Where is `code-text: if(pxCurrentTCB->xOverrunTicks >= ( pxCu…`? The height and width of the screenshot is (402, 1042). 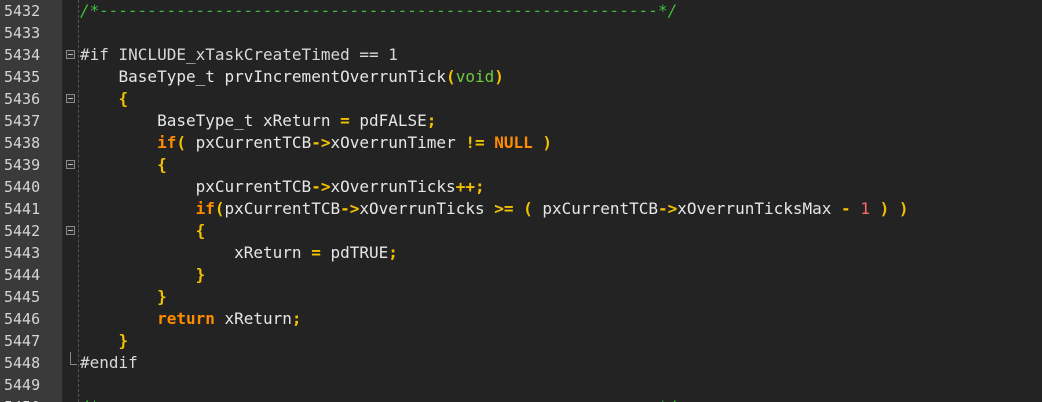
code-text: if(pxCurrentTCB->xOverrunTicks >= ( pxCu… is located at coordinates (494, 209).